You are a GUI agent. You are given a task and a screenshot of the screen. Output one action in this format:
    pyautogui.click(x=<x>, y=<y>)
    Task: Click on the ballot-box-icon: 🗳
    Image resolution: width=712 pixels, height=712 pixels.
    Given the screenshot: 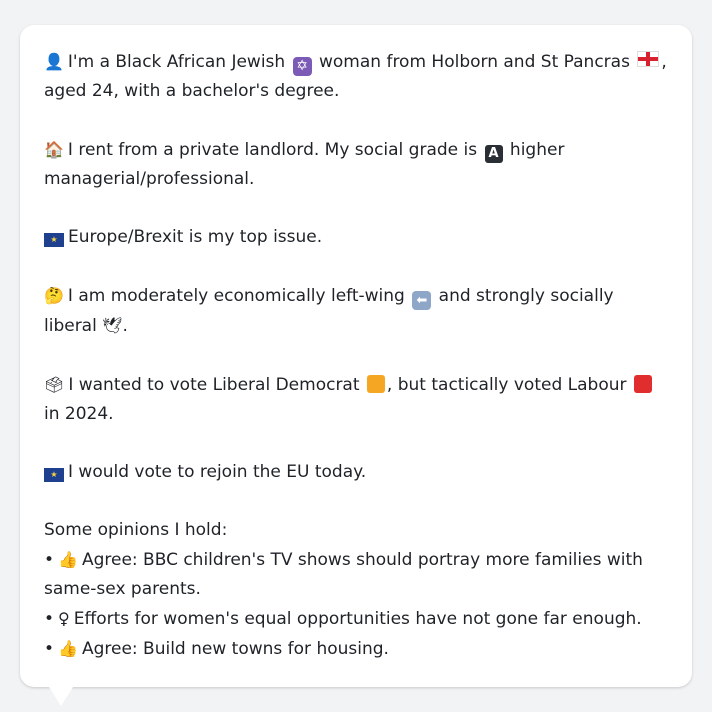 What is the action you would take?
    pyautogui.click(x=54, y=384)
    